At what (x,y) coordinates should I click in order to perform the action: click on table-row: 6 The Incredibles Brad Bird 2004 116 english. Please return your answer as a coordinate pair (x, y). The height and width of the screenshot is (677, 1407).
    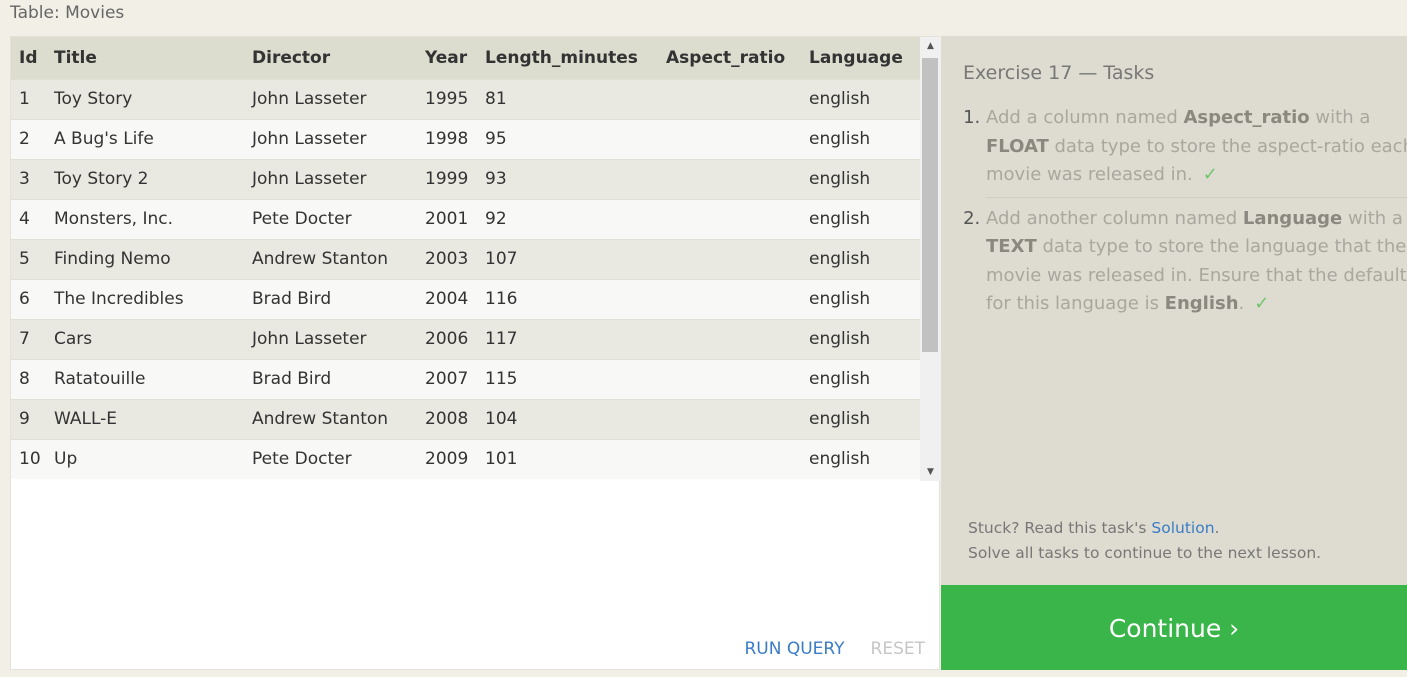
    Looking at the image, I should click on (465, 298).